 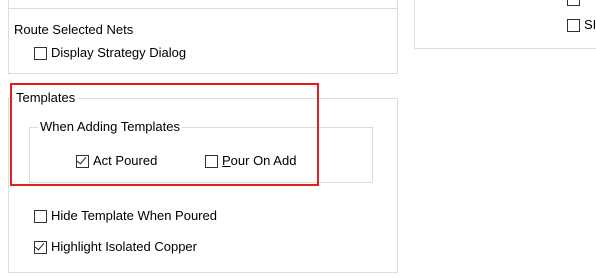 What do you see at coordinates (40, 53) in the screenshot?
I see `display-strategy-dialog-checkbox` at bounding box center [40, 53].